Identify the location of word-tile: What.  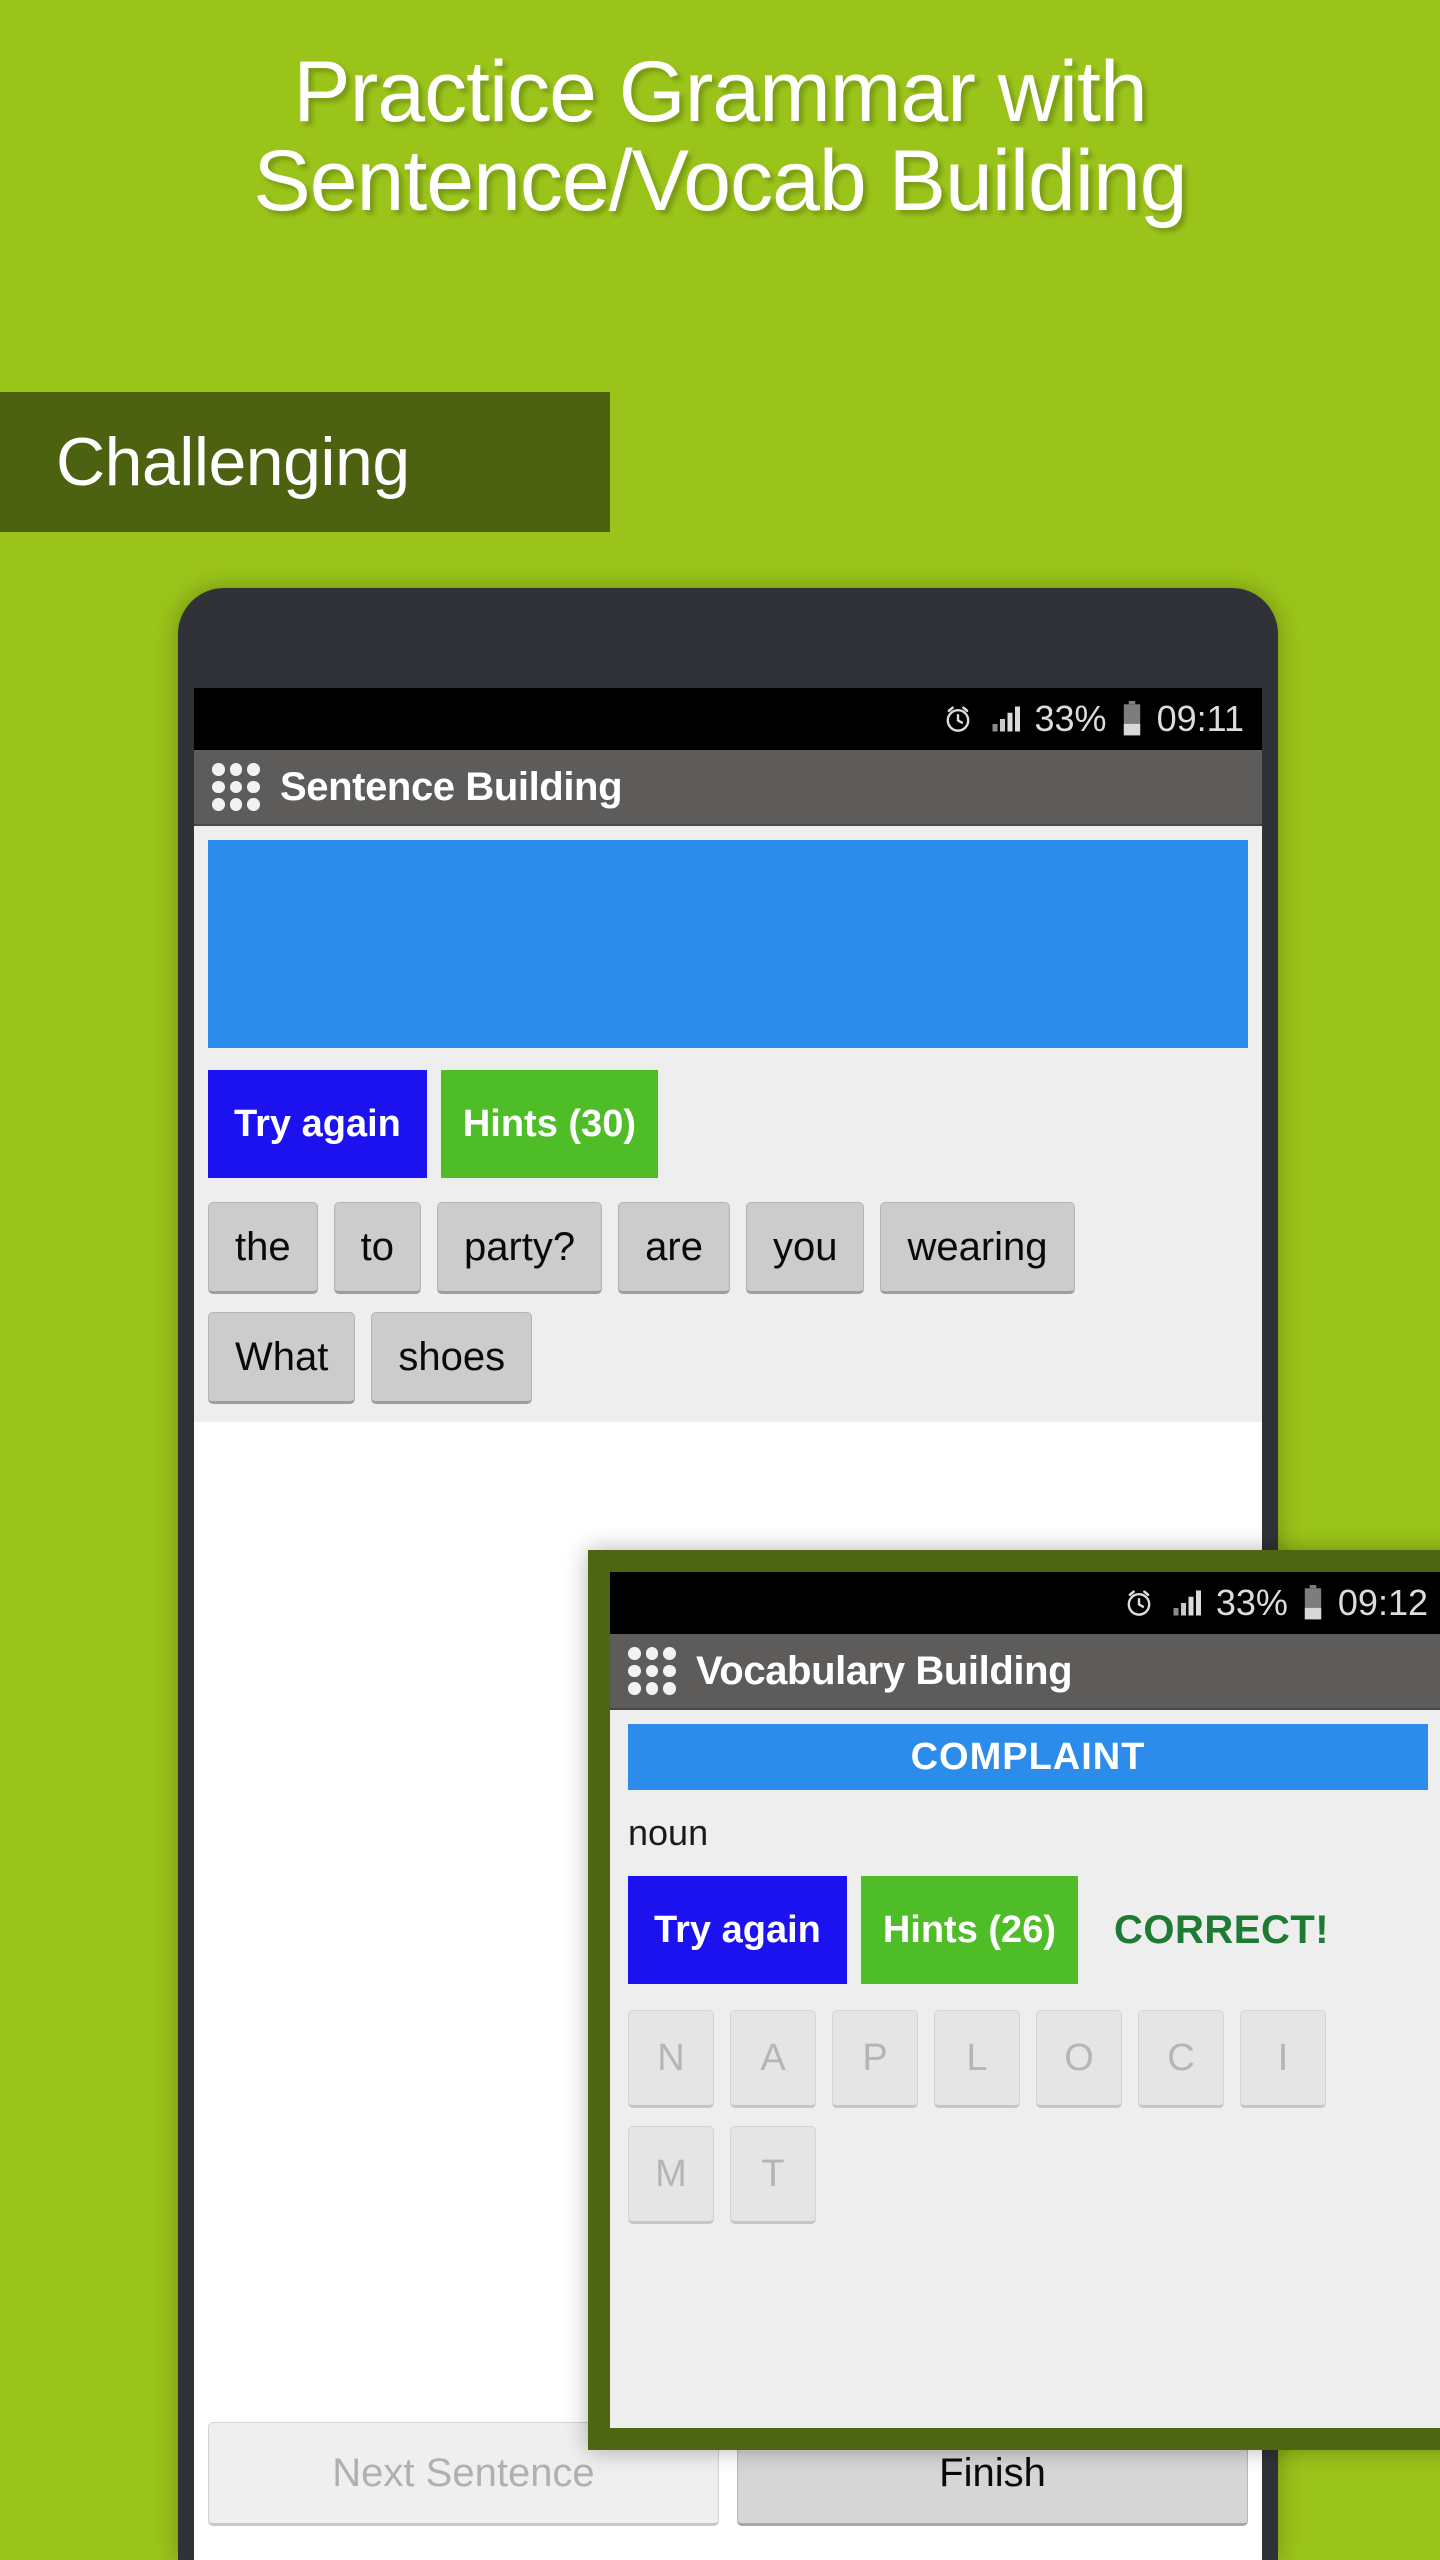
(282, 1358).